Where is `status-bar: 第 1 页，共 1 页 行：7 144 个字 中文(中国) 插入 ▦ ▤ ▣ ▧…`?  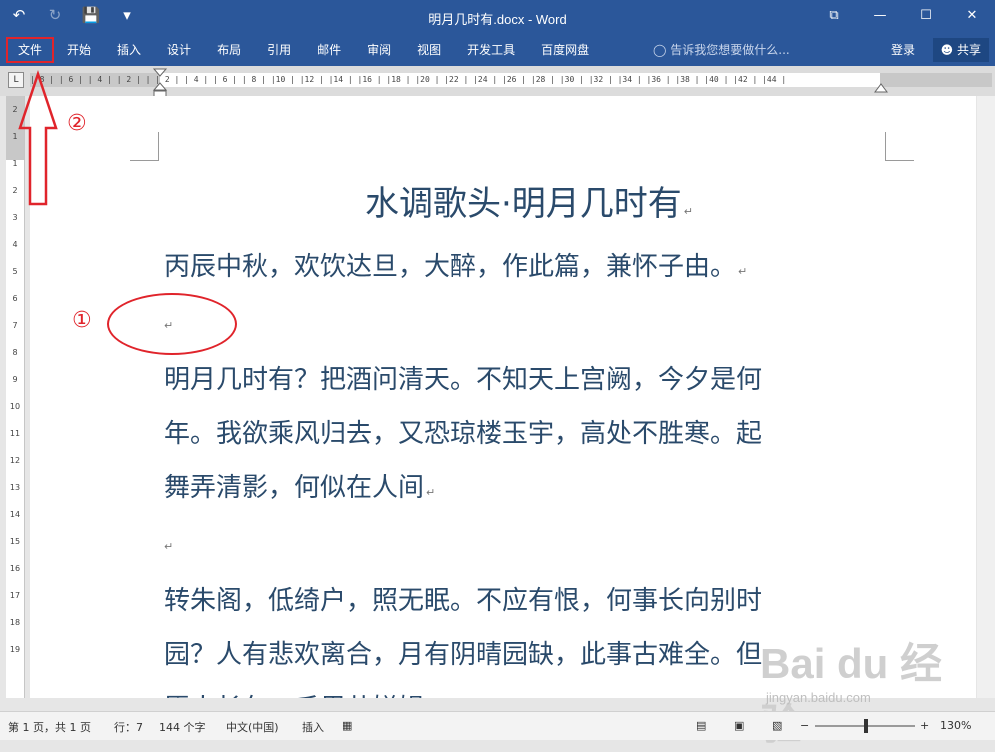
status-bar: 第 1 页，共 1 页 行：7 144 个字 中文(中国) 插入 ▦ ▤ ▣ ▧… is located at coordinates (497, 725).